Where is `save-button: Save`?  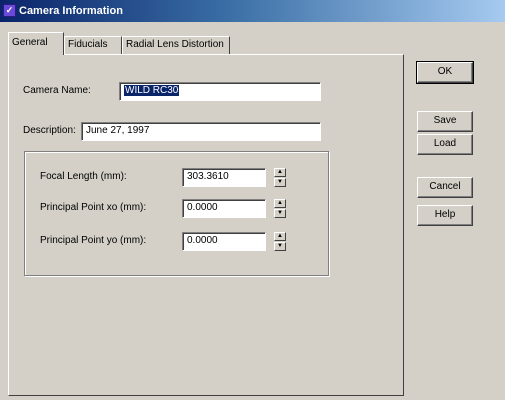 save-button: Save is located at coordinates (445, 121).